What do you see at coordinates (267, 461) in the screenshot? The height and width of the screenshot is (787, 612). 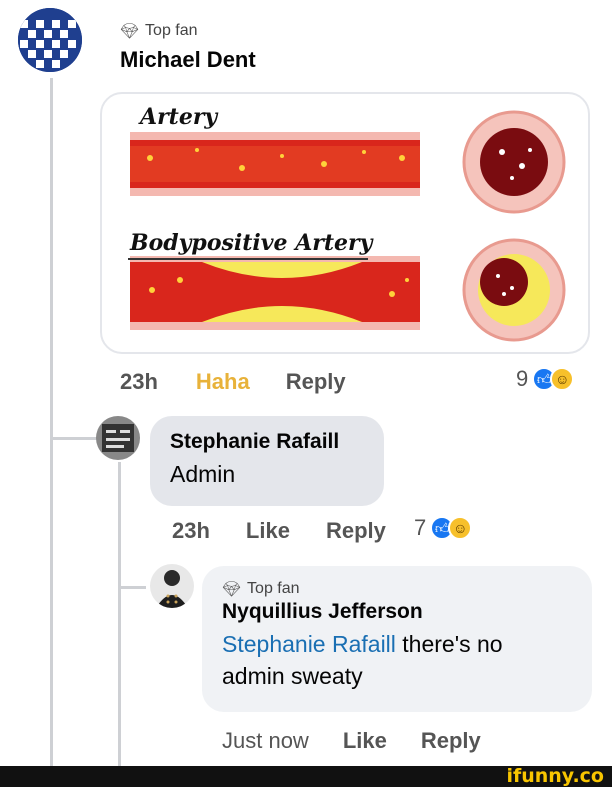 I see `reply-bubble: Stephanie Rafaill Admin` at bounding box center [267, 461].